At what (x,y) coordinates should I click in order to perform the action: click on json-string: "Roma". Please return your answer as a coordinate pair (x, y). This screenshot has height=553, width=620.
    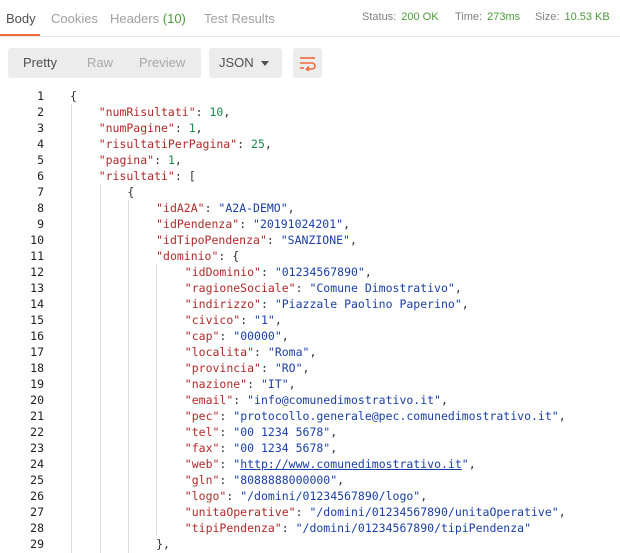
    Looking at the image, I should click on (288, 352).